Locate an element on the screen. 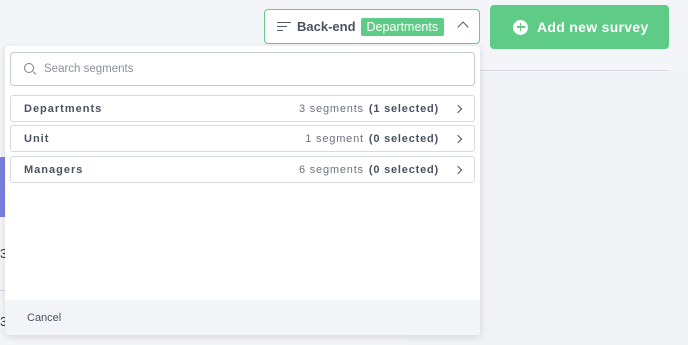 Image resolution: width=688 pixels, height=345 pixels. search-input is located at coordinates (244, 69).